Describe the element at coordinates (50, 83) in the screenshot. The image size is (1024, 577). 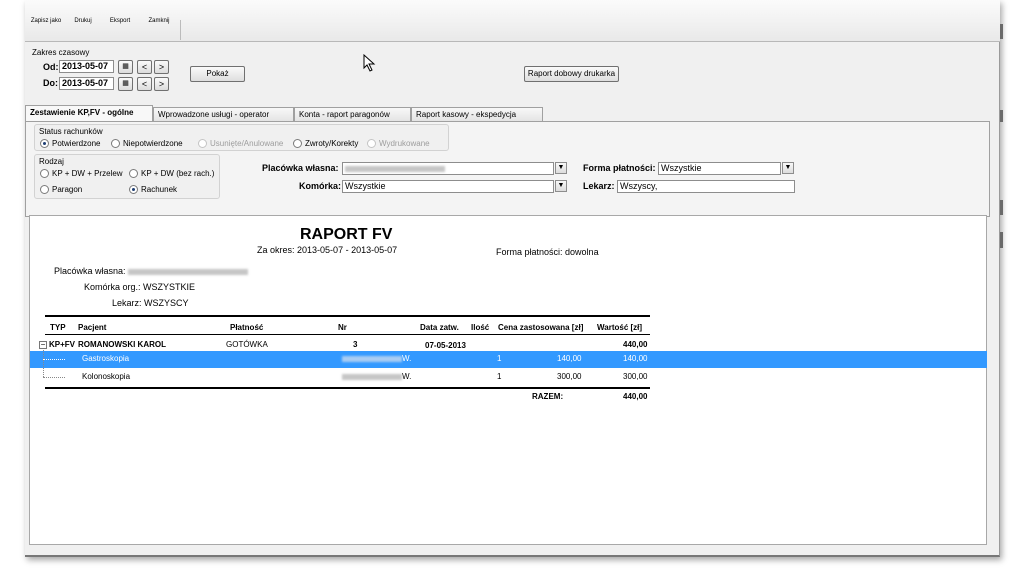
I see `to-label: Do:` at that location.